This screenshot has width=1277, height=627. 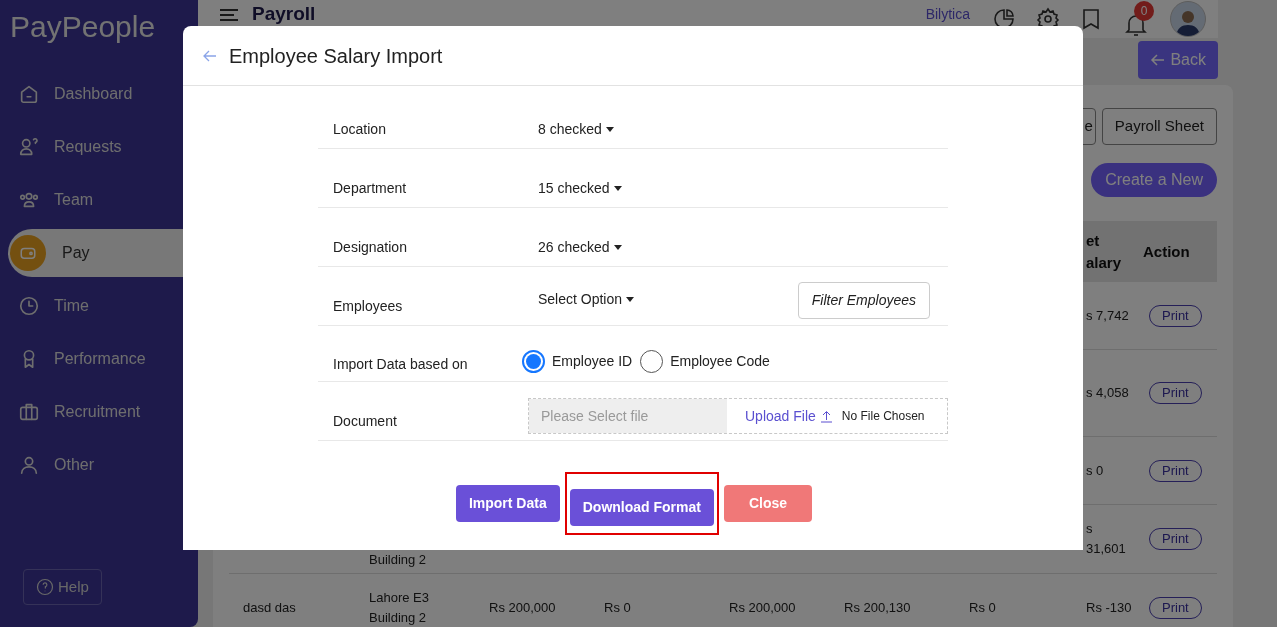 I want to click on help-icon, so click(x=45, y=587).